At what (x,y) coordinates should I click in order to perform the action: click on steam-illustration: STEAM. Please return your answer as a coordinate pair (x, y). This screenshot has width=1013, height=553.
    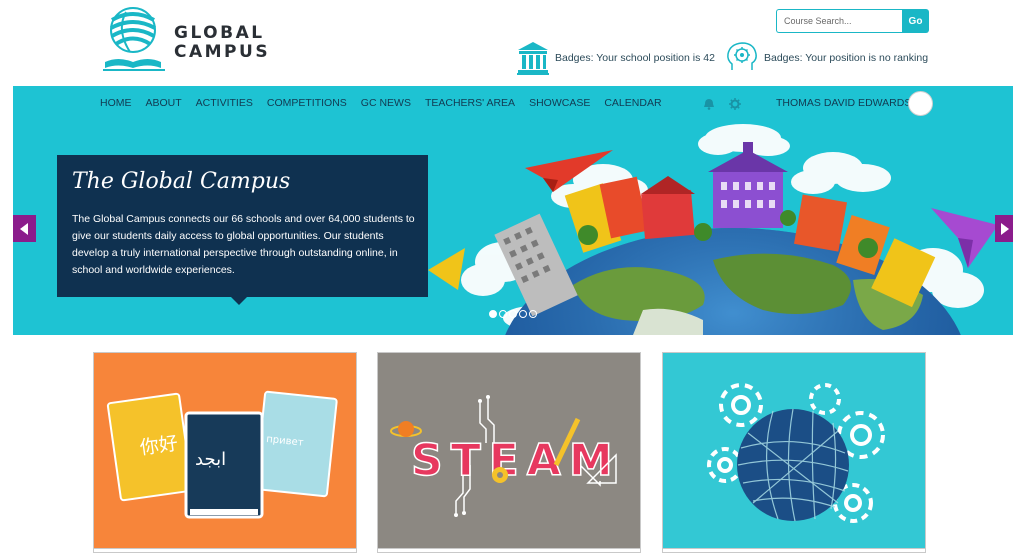
    Looking at the image, I should click on (505, 456).